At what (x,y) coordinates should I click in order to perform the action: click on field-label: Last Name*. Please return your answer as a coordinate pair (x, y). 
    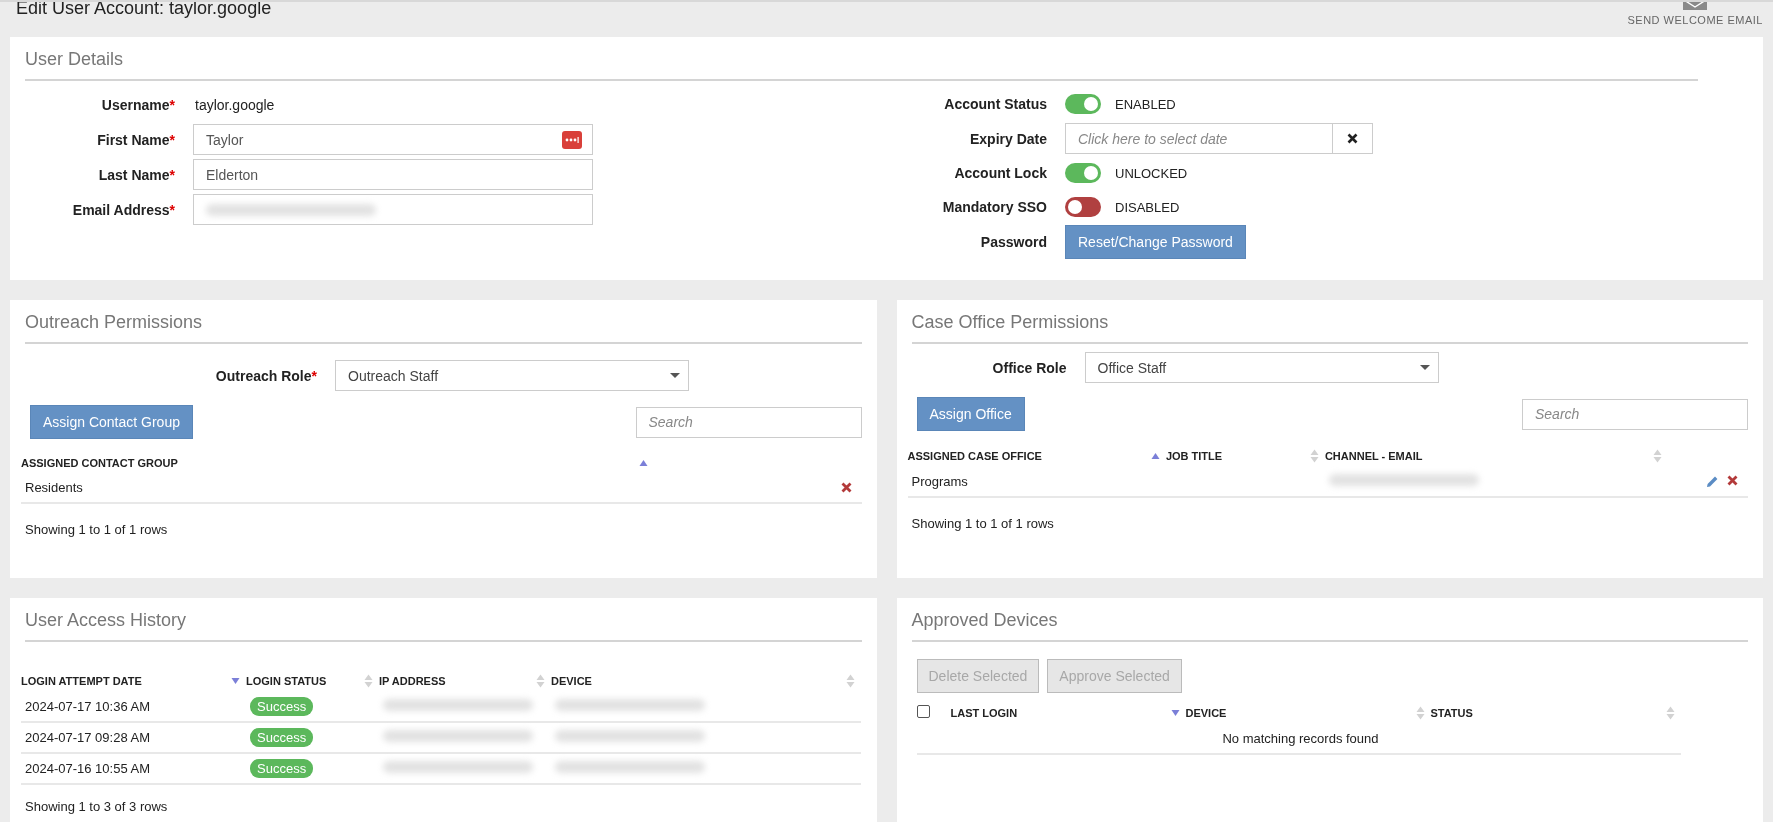
    Looking at the image, I should click on (136, 174).